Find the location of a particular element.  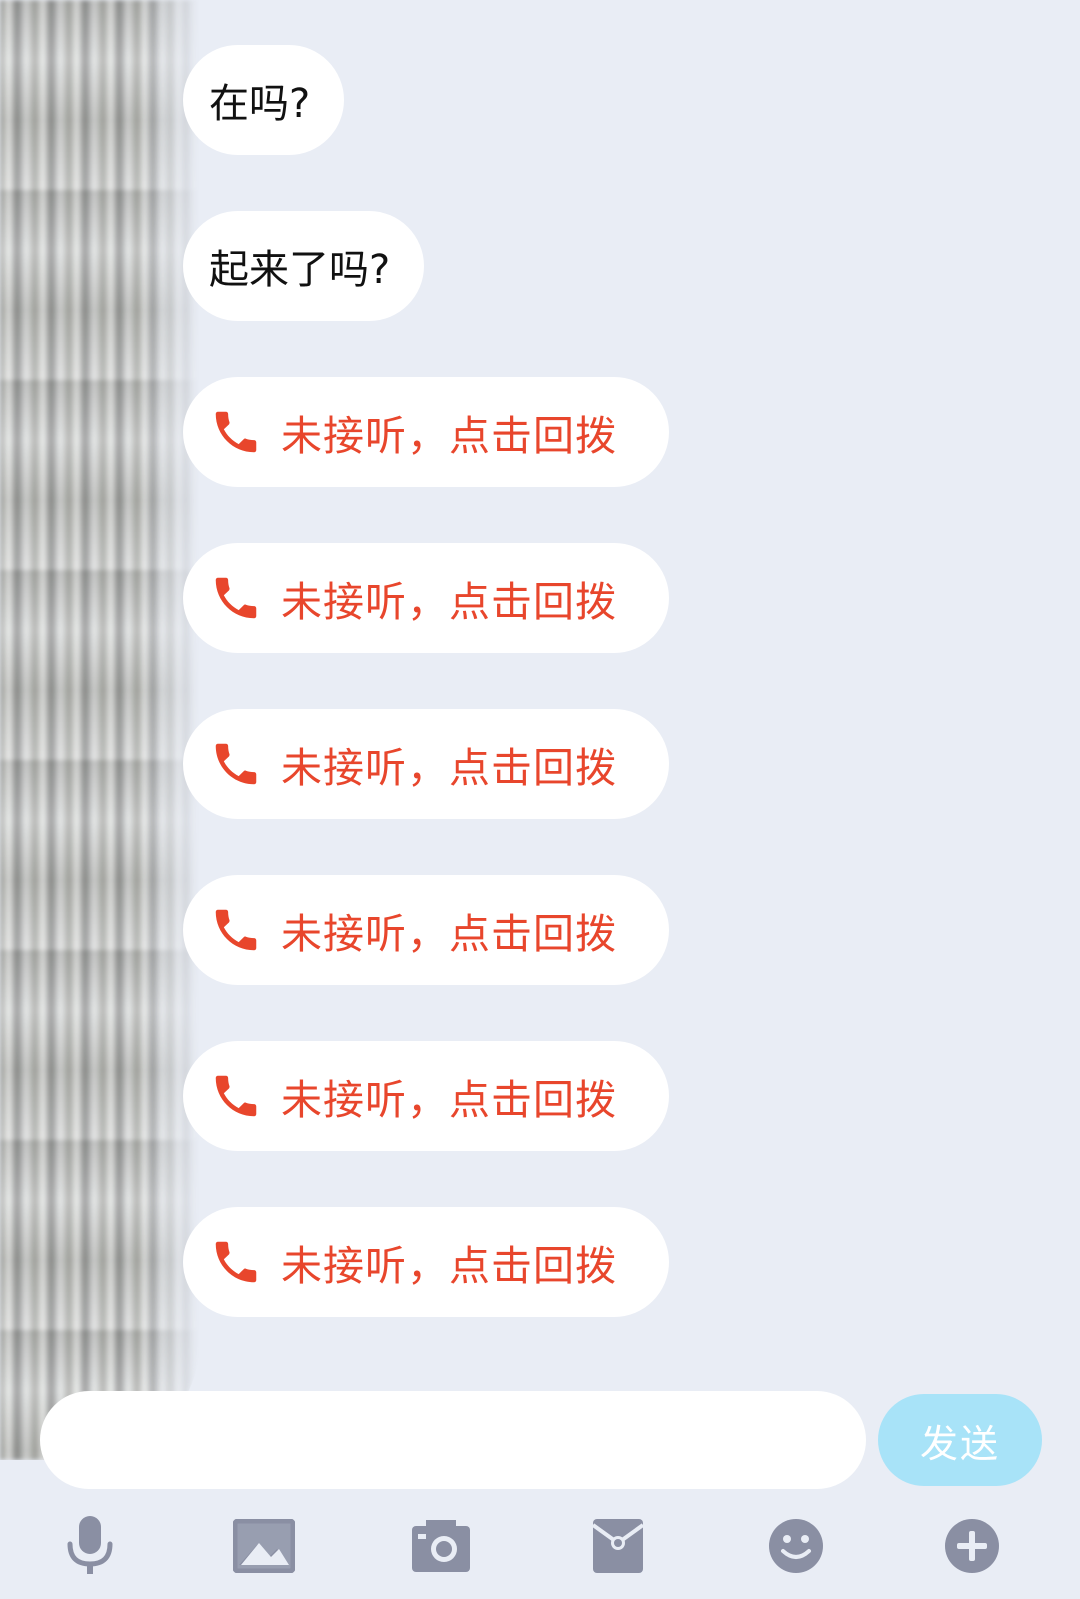

camera-icon is located at coordinates (441, 1546).